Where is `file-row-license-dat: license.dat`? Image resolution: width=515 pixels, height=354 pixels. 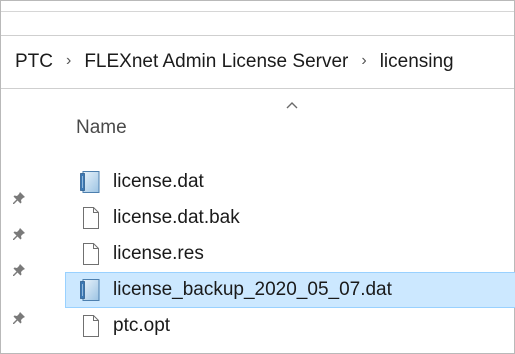
file-row-license-dat: license.dat is located at coordinates (291, 182).